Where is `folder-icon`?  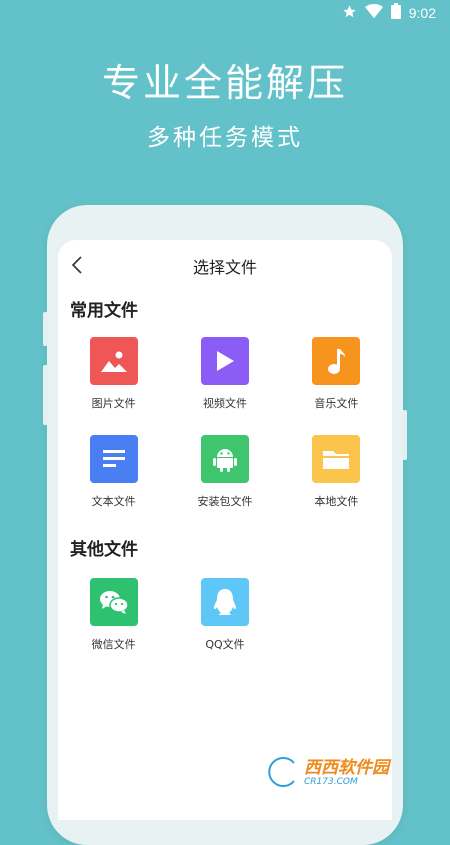
folder-icon is located at coordinates (336, 459).